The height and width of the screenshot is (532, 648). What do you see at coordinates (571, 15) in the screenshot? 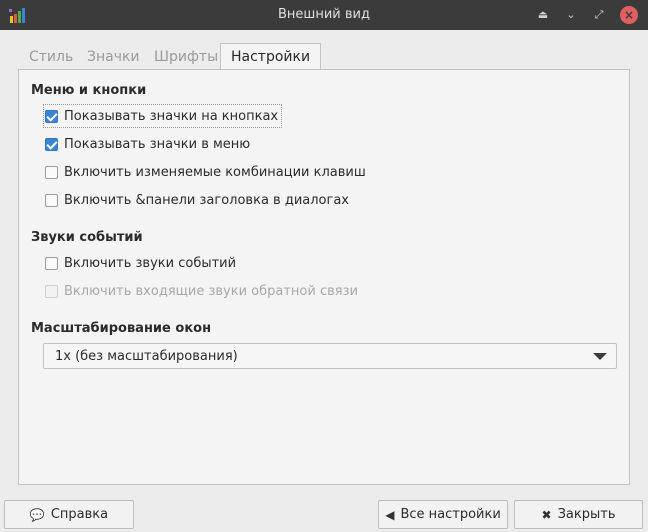
I see `minimize-icon: ⌄` at bounding box center [571, 15].